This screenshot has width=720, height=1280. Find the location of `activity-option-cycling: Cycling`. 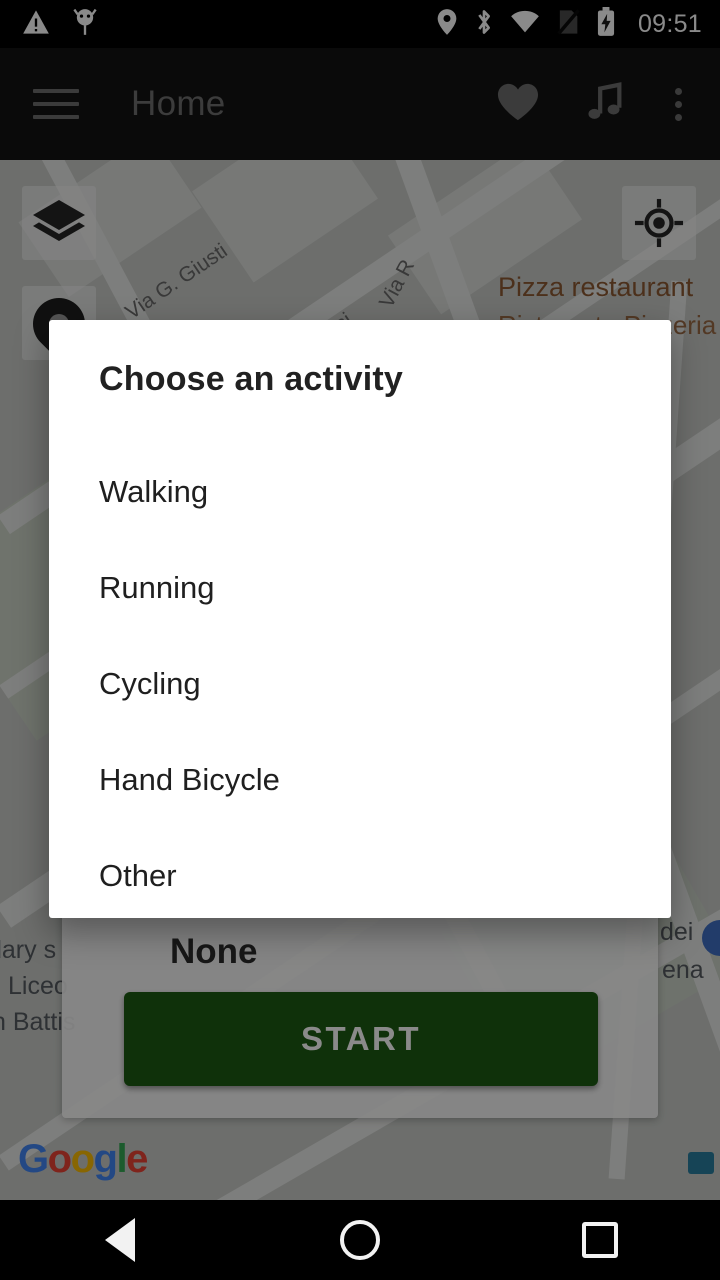

activity-option-cycling: Cycling is located at coordinates (360, 684).